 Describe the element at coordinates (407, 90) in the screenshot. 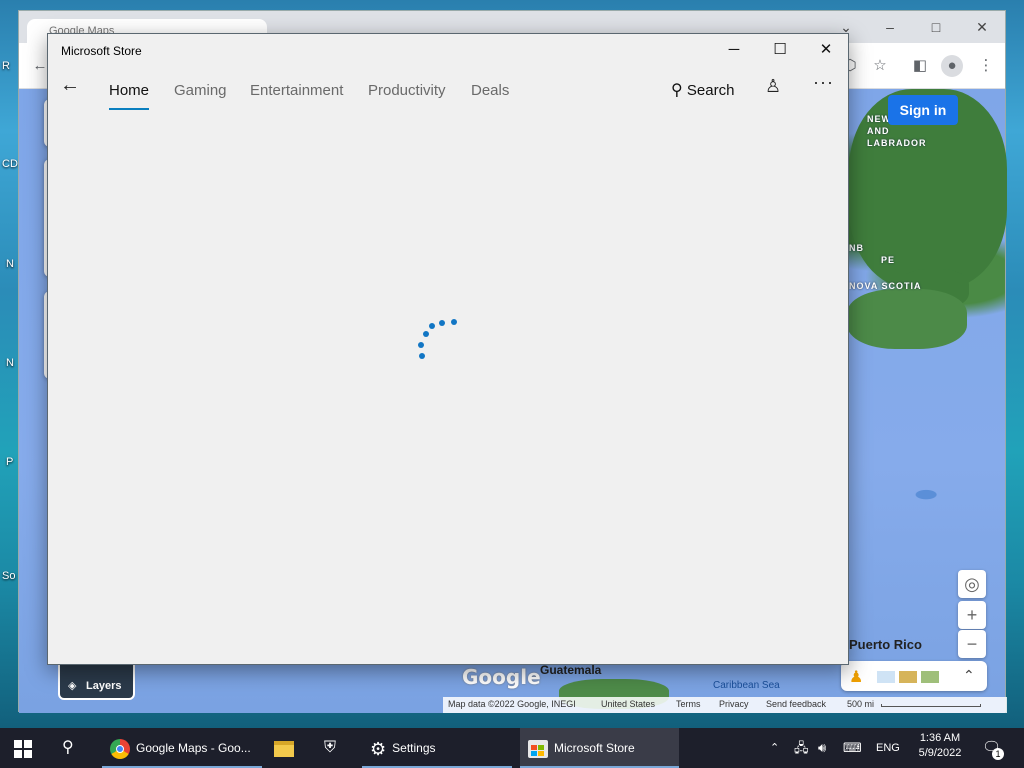

I see `tab-productivity: Productivity` at that location.